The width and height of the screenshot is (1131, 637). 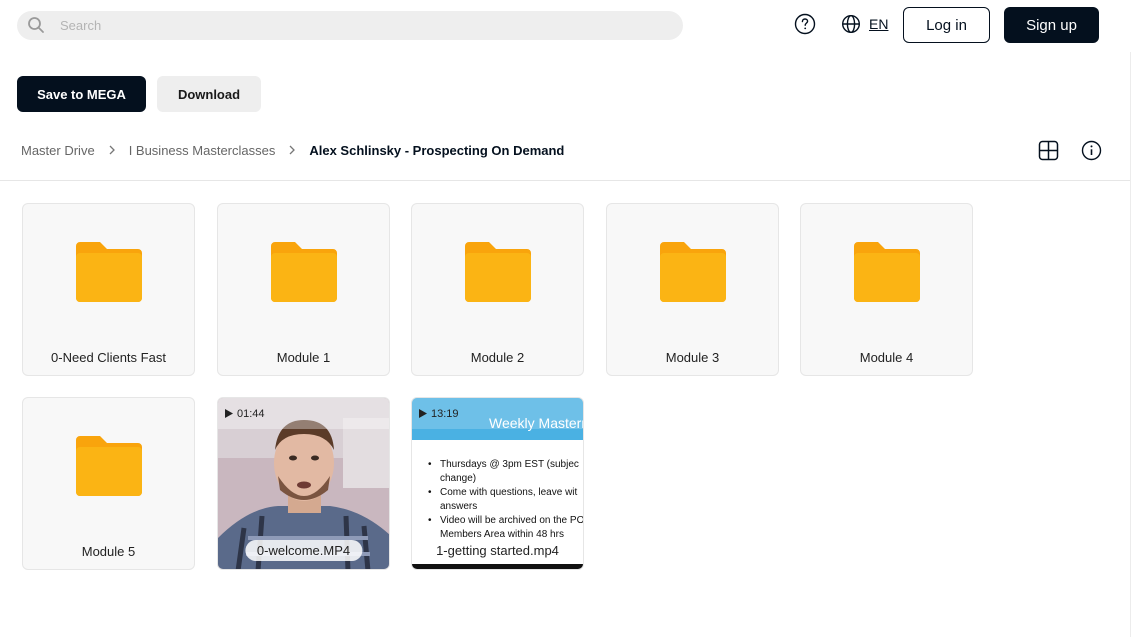 I want to click on language-selector: EN, so click(x=864, y=24).